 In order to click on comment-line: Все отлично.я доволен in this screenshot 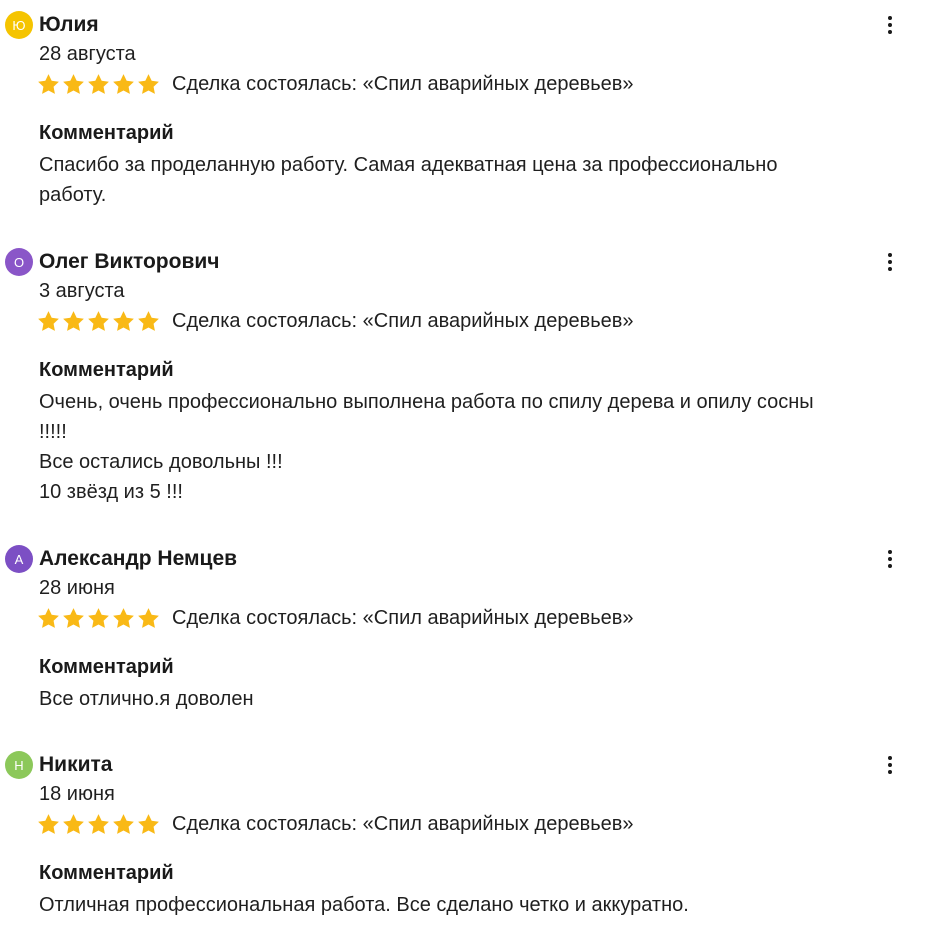, I will do `click(146, 699)`.